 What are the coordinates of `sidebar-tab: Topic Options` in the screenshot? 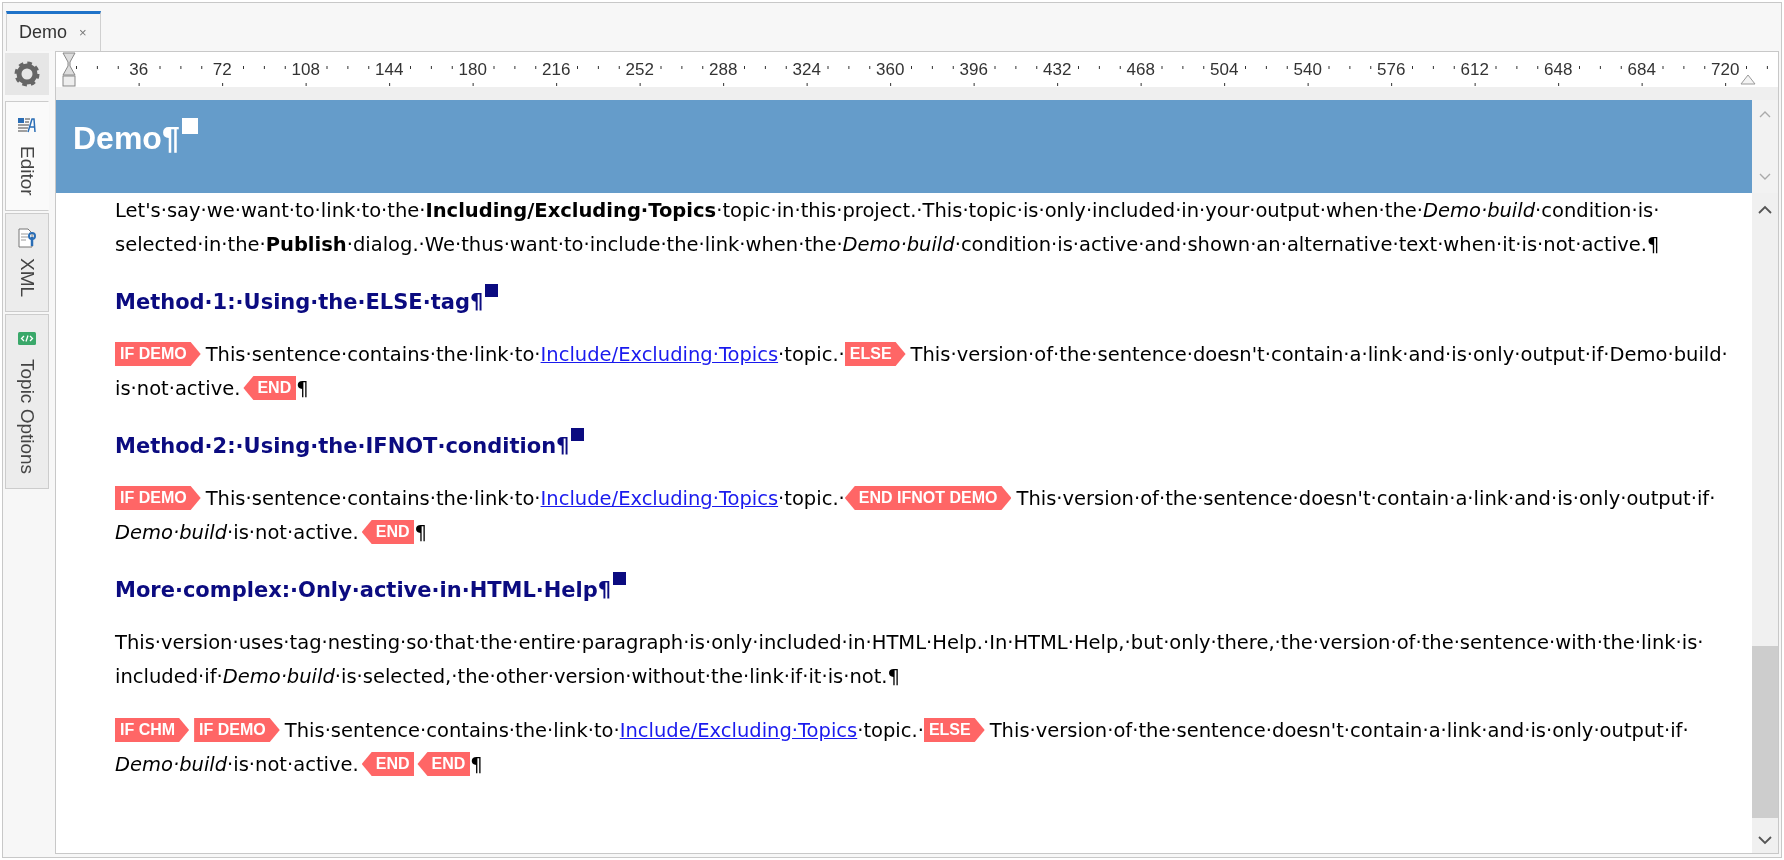 It's located at (27, 401).